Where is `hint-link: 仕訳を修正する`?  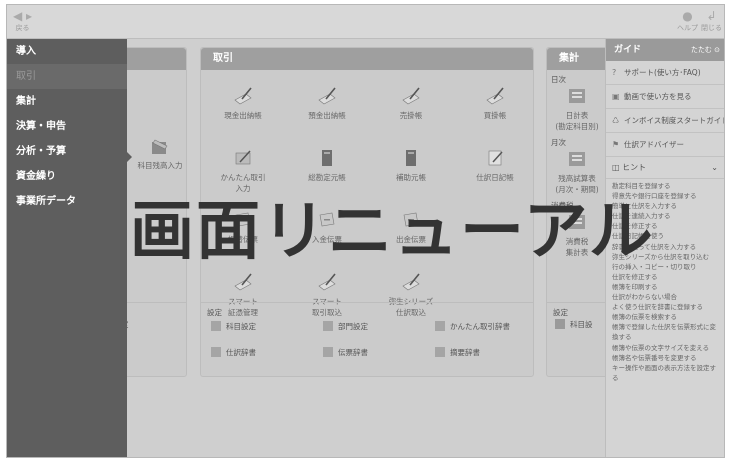
hint-link: 仕訳を修正する is located at coordinates (668, 277).